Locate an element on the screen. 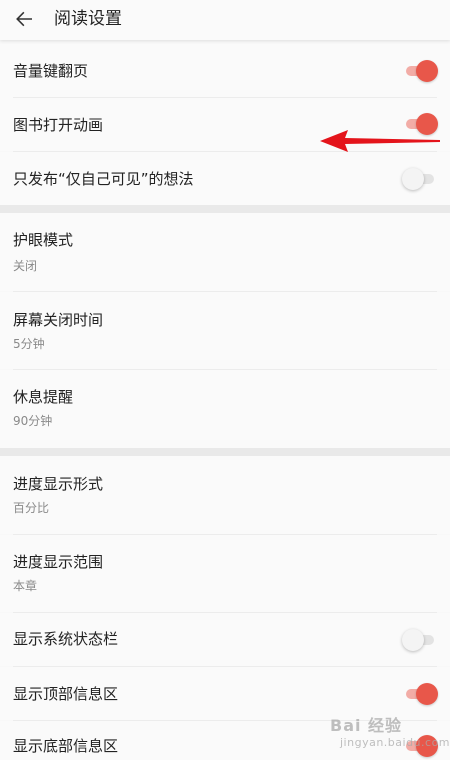 Image resolution: width=450 pixels, height=760 pixels. setting-label: 显示系统状态栏 is located at coordinates (66, 639).